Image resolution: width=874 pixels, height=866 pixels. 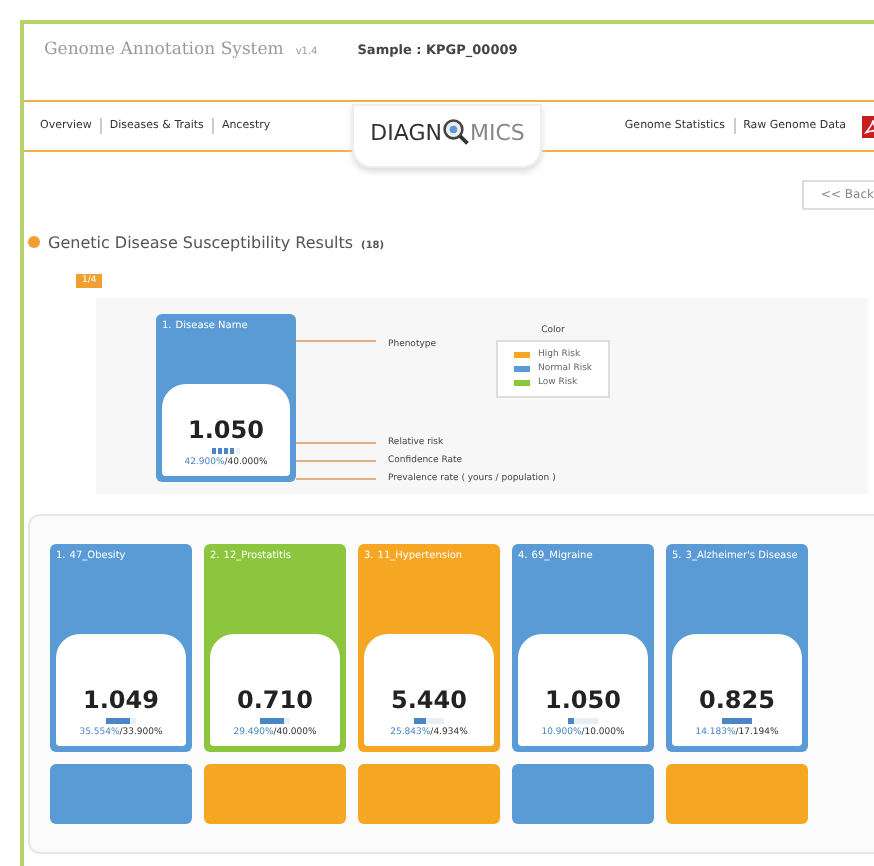 What do you see at coordinates (429, 700) in the screenshot?
I see `relative-risk-value: 5.440` at bounding box center [429, 700].